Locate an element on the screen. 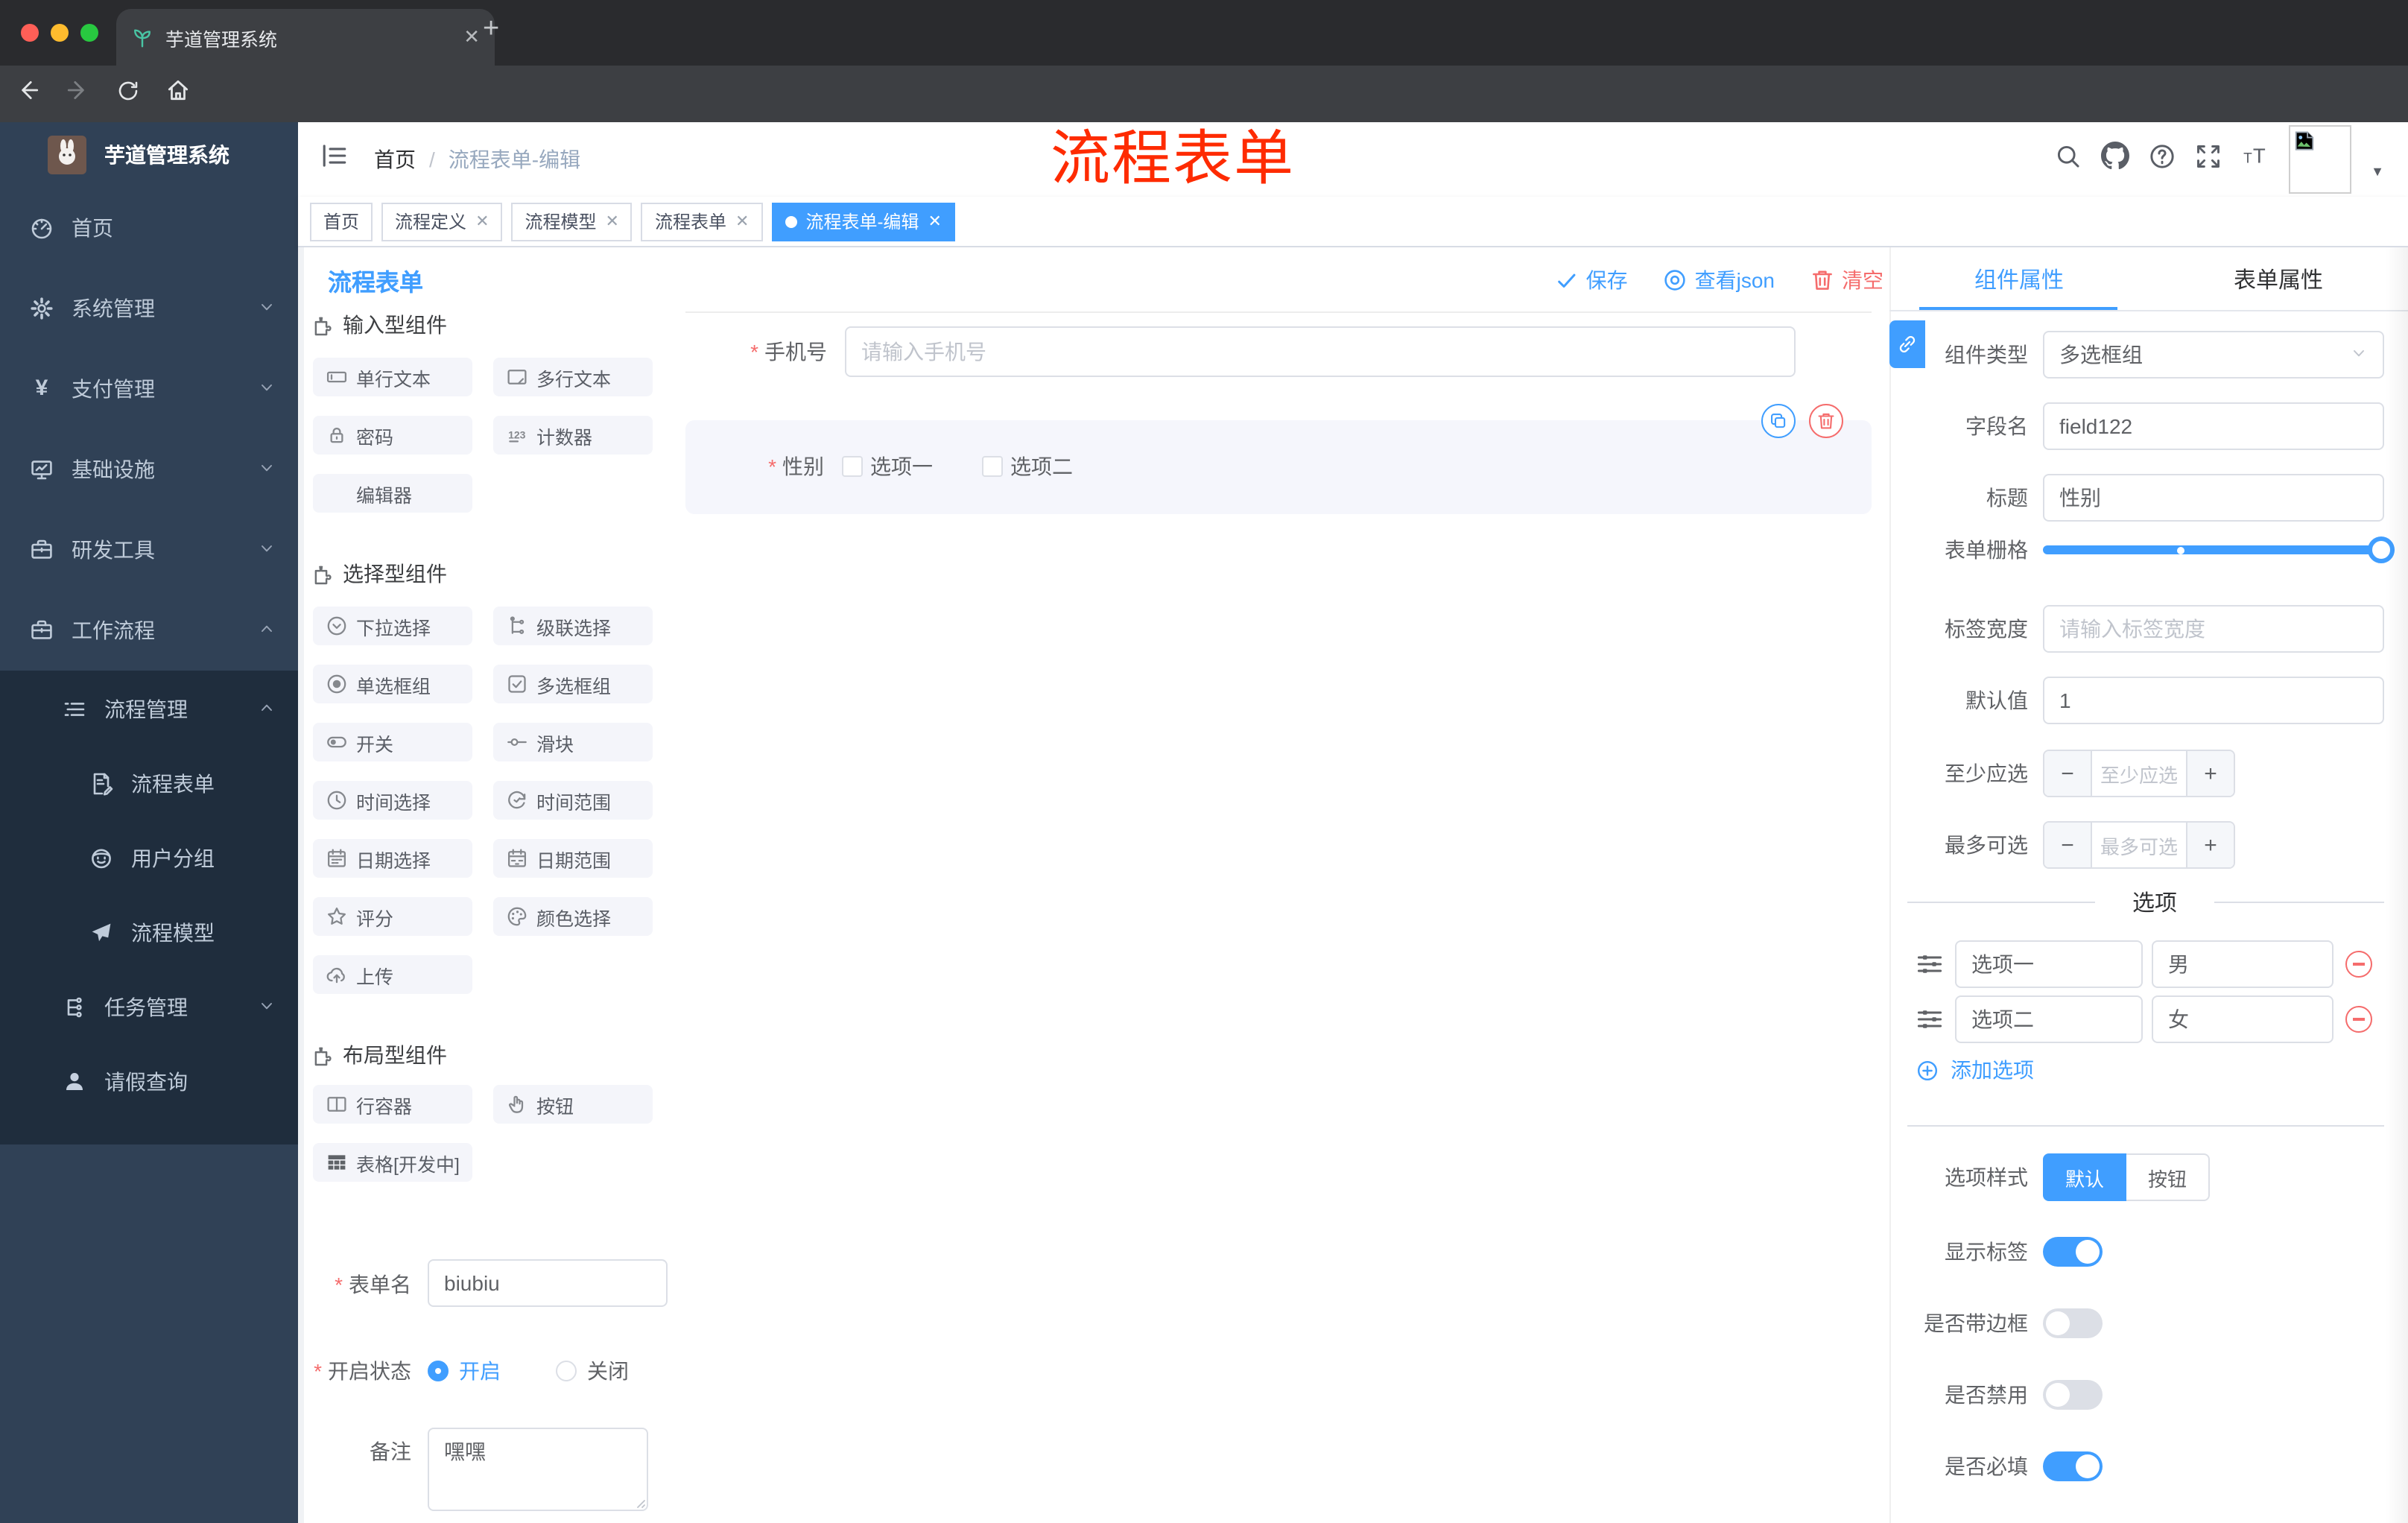  sidebar-item-system: 系统管理 is located at coordinates (149, 309).